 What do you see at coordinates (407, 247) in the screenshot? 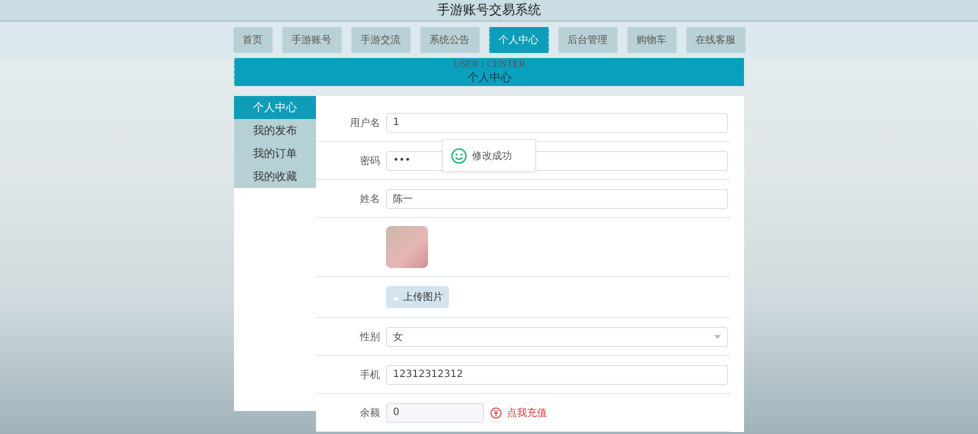
I see `photo-placeholder` at bounding box center [407, 247].